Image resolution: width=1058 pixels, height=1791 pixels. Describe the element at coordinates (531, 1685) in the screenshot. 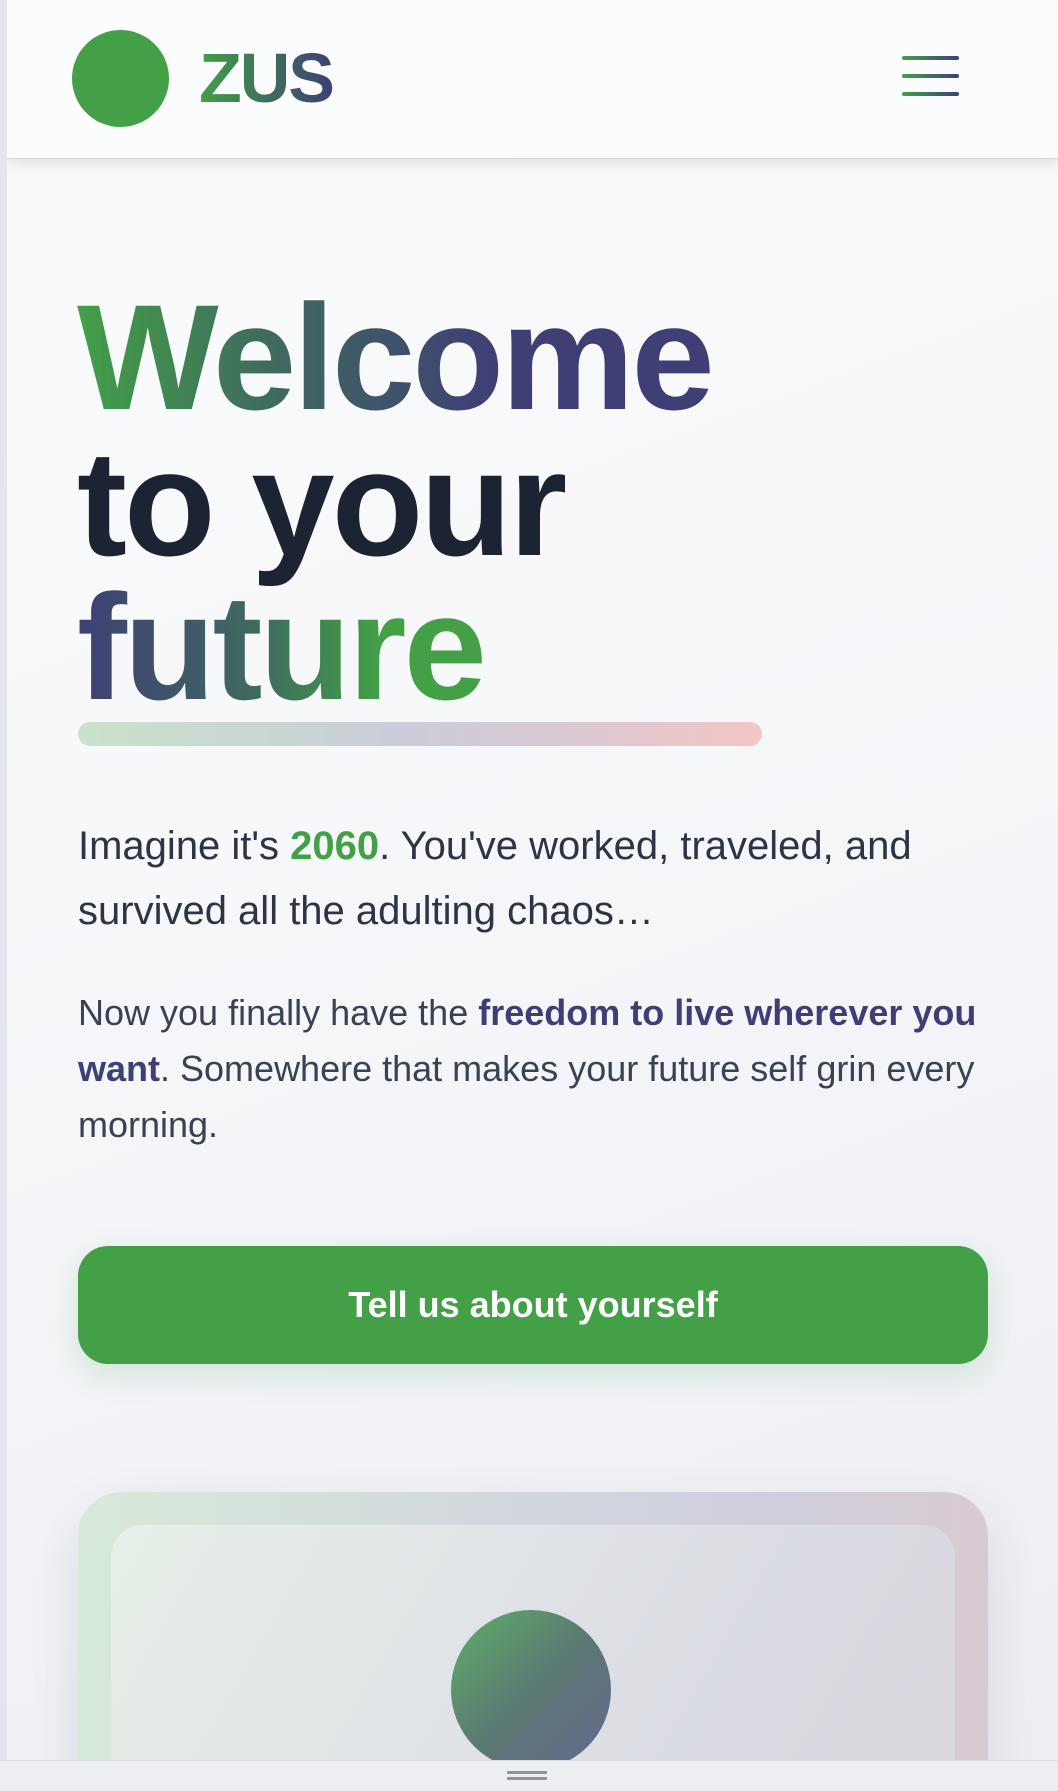

I see `avatar` at that location.